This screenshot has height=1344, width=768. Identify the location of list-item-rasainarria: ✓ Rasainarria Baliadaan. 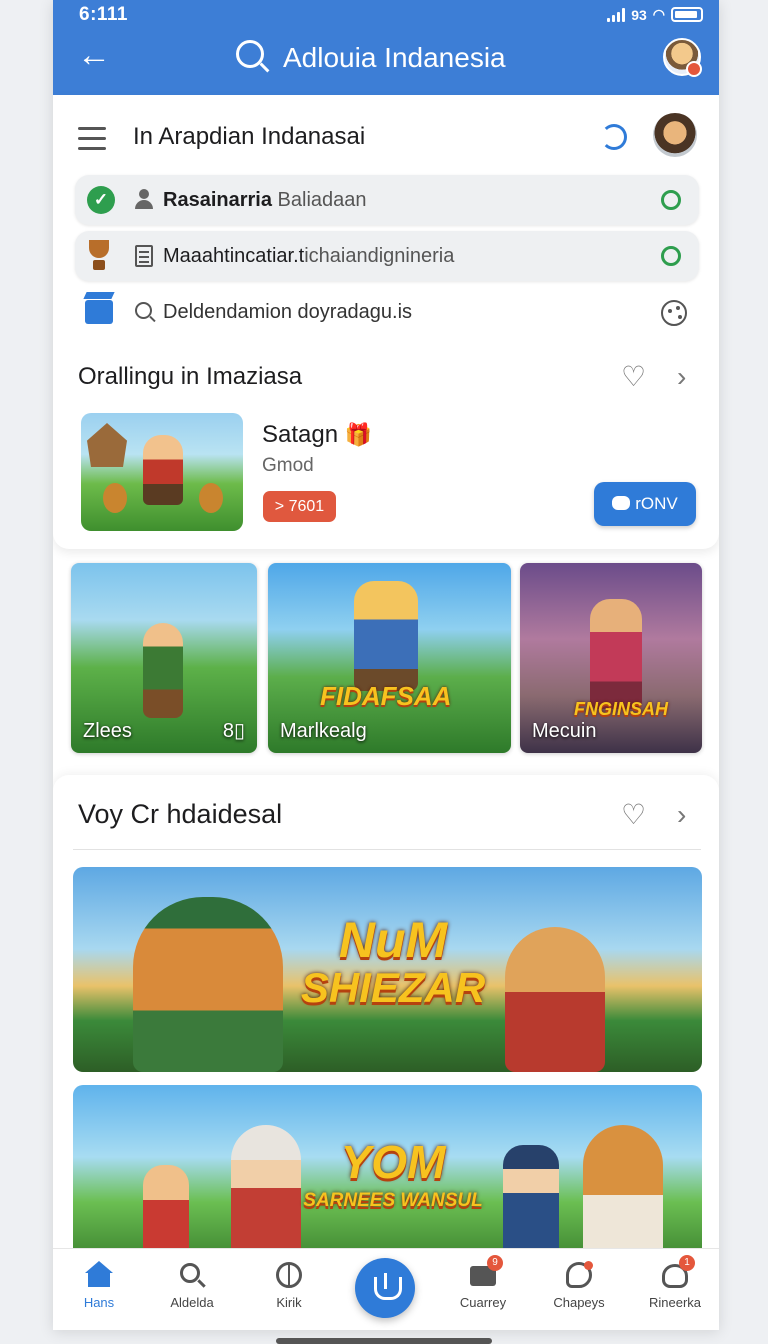
(387, 200).